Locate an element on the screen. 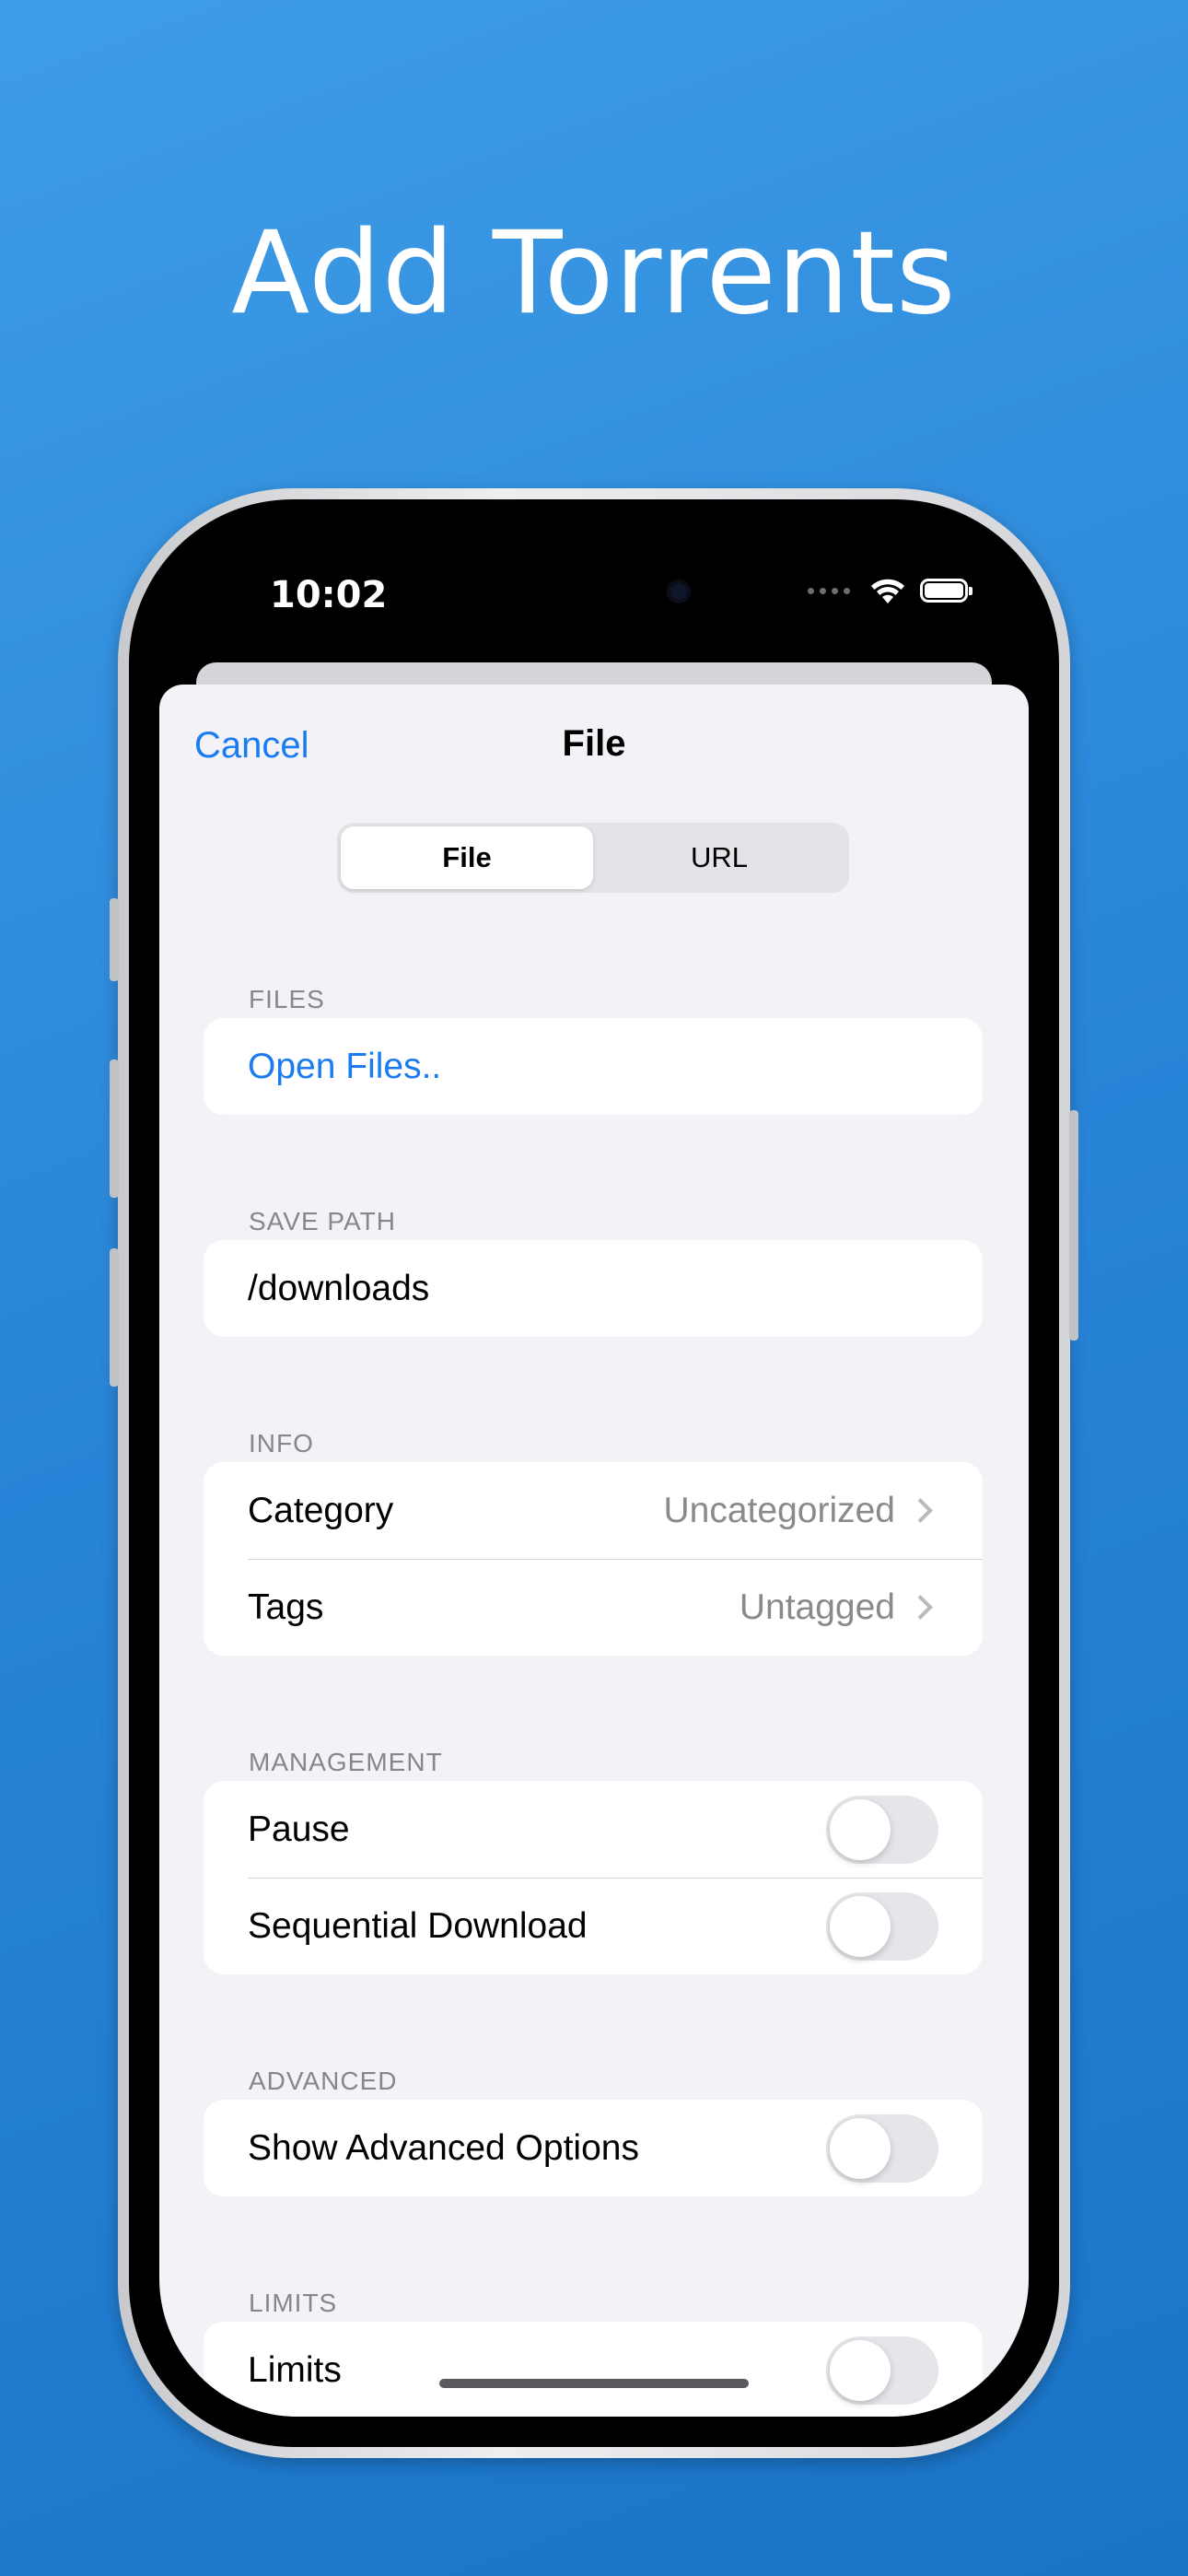  battery-icon is located at coordinates (946, 591).